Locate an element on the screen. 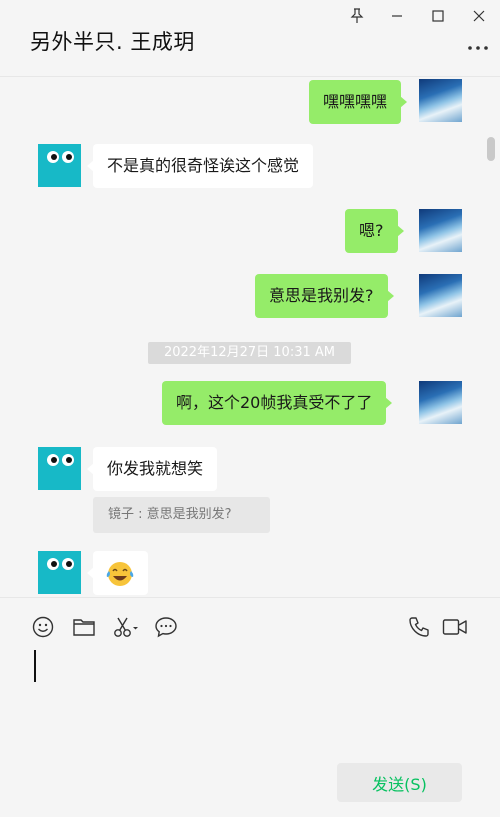 The height and width of the screenshot is (817, 500). phone-icon is located at coordinates (419, 627).